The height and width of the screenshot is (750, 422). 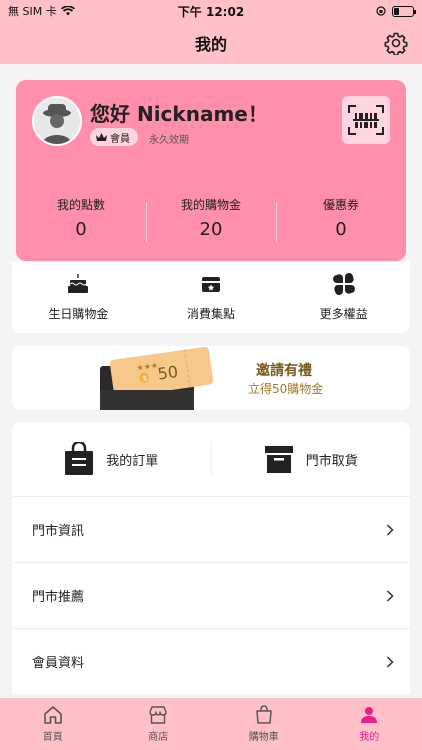 I want to click on my-orders-button: 我的訂單, so click(x=111, y=459).